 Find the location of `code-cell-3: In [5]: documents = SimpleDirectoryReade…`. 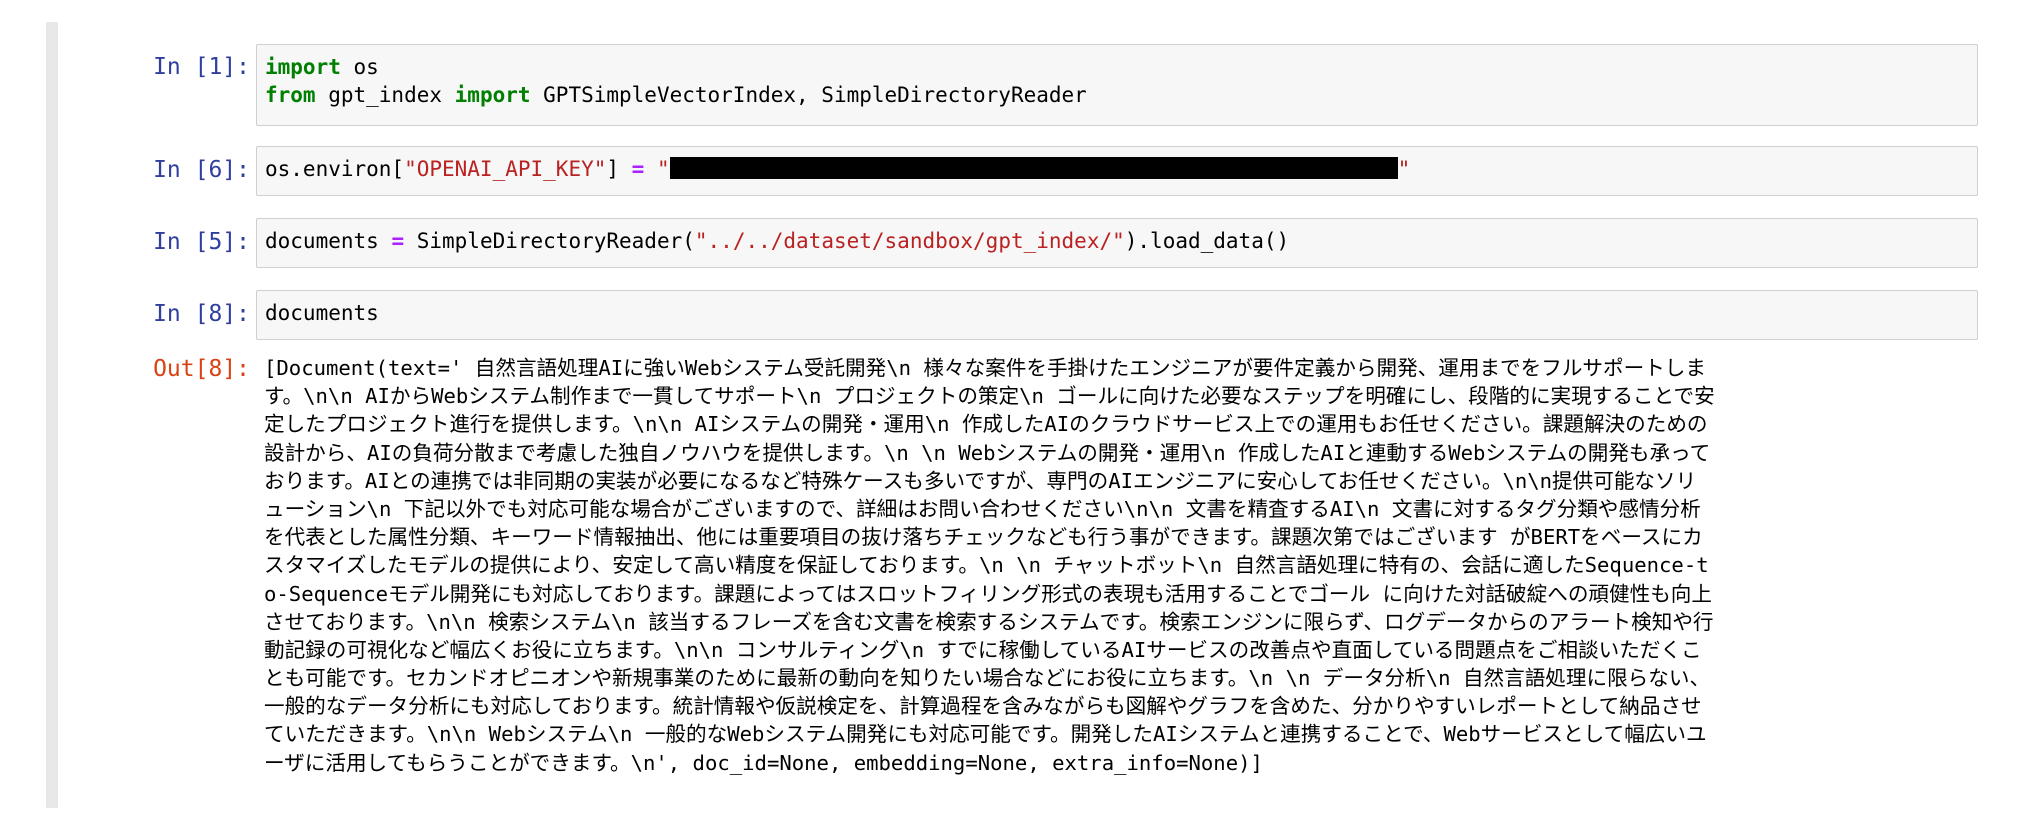

code-cell-3: In [5]: documents = SimpleDirectoryReade… is located at coordinates (1020, 242).